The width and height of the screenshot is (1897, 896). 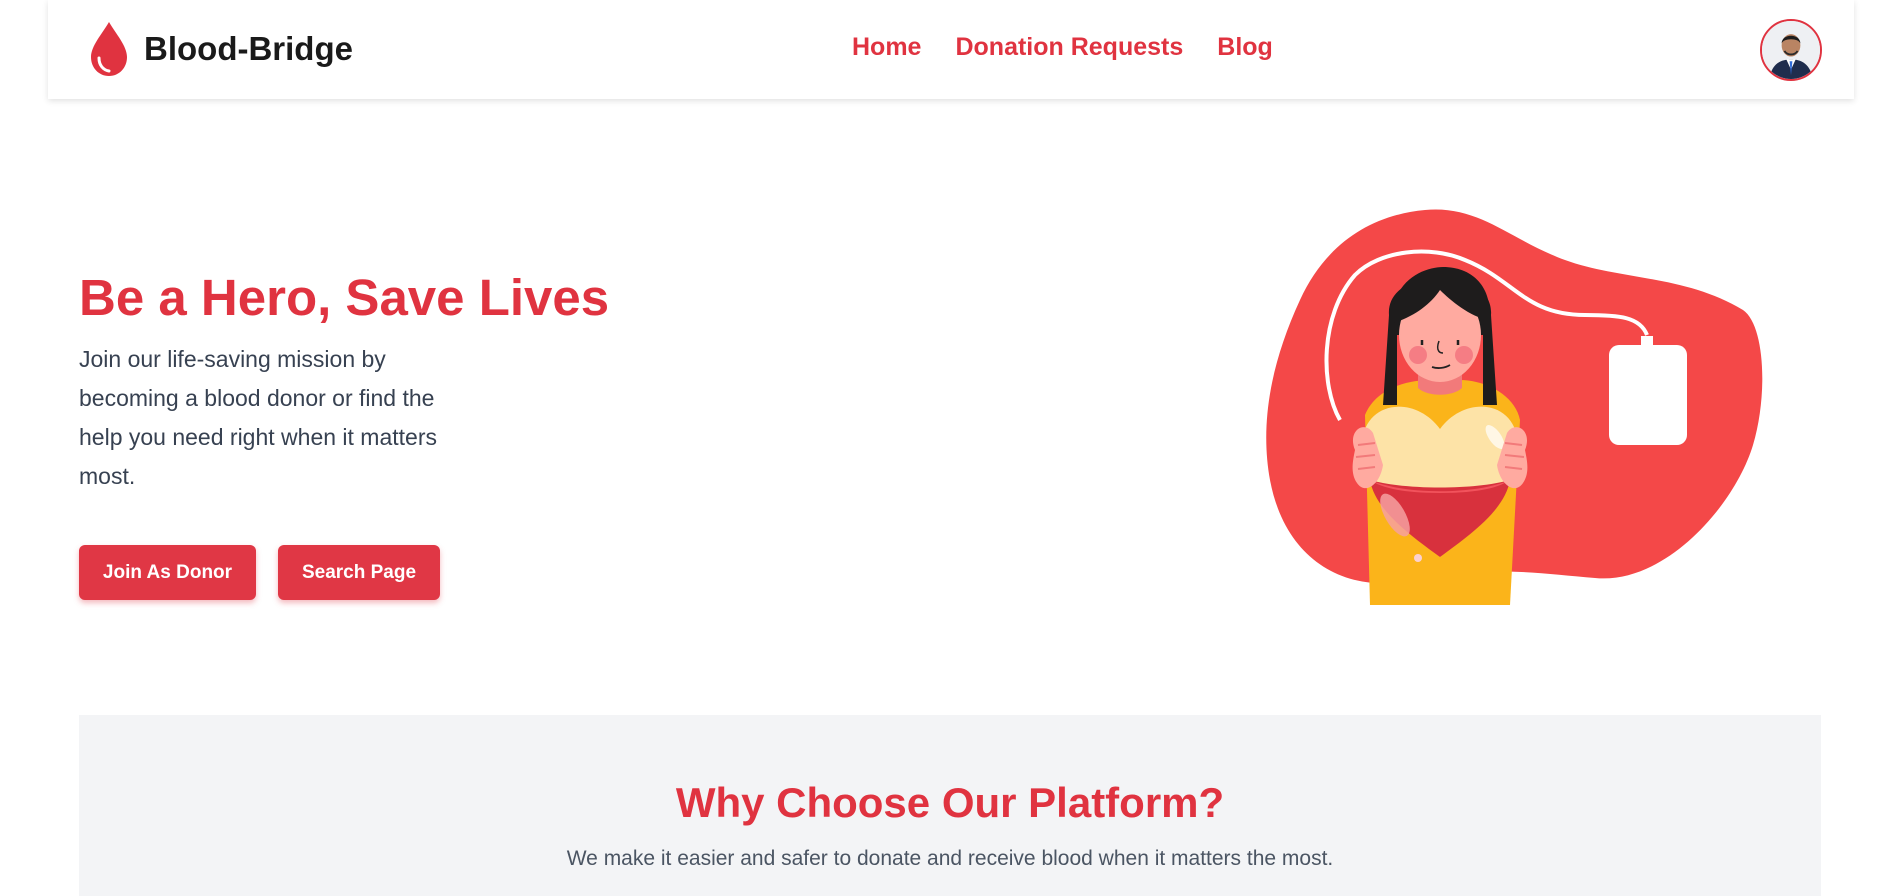 What do you see at coordinates (950, 802) in the screenshot?
I see `why-choose-title: Why Choose Our Platform?` at bounding box center [950, 802].